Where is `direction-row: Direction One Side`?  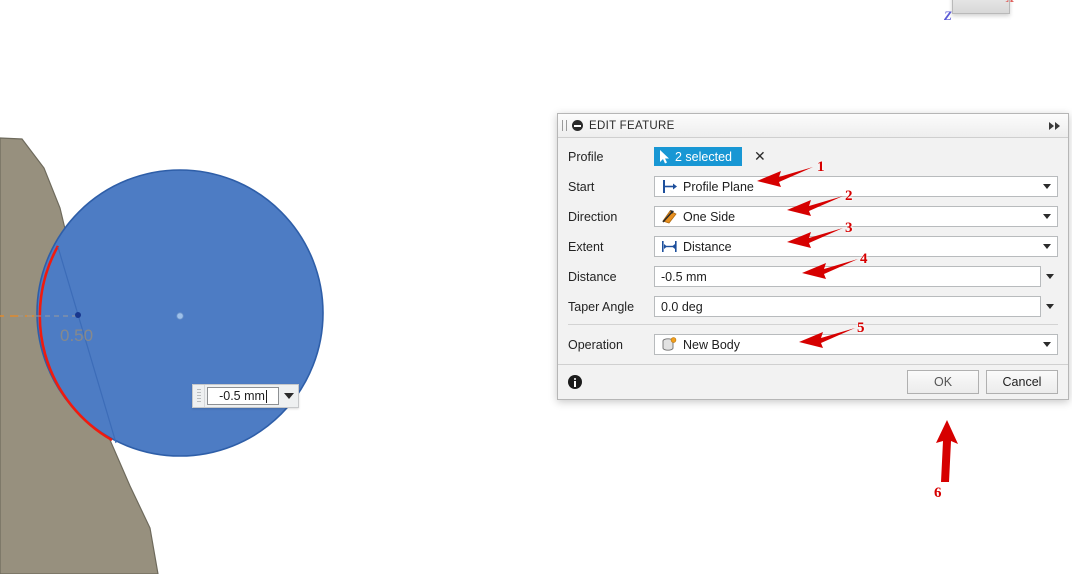 direction-row: Direction One Side is located at coordinates (813, 216).